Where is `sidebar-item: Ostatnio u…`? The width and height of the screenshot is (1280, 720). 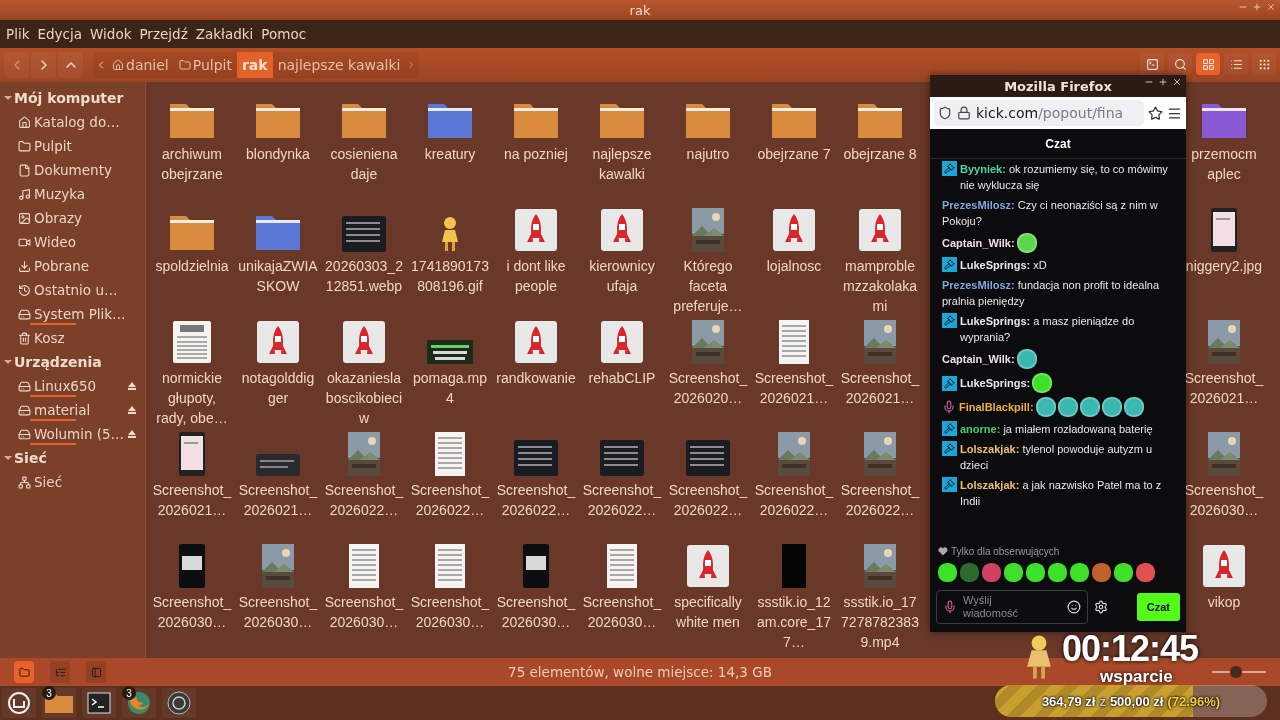 sidebar-item: Ostatnio u… is located at coordinates (85, 290).